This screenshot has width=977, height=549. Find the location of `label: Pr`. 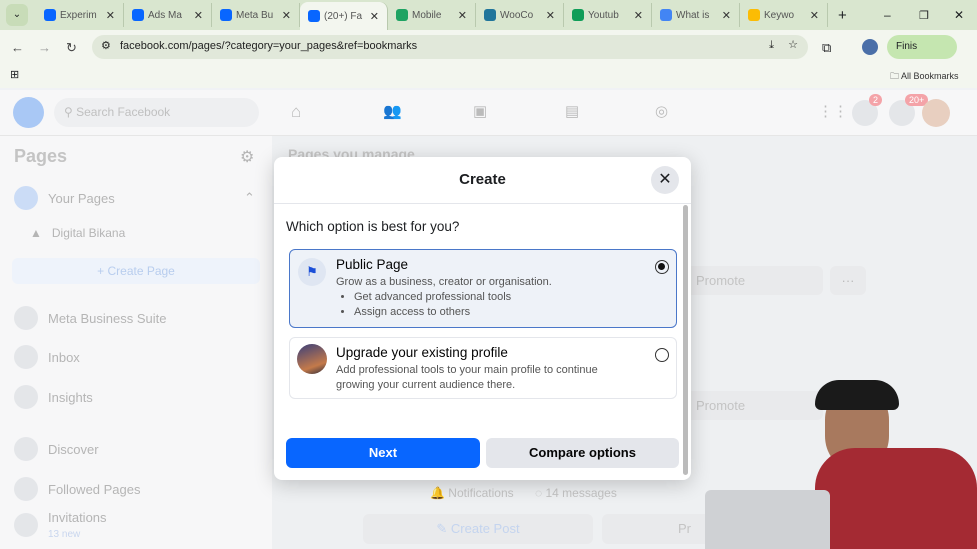

label: Pr is located at coordinates (684, 528).